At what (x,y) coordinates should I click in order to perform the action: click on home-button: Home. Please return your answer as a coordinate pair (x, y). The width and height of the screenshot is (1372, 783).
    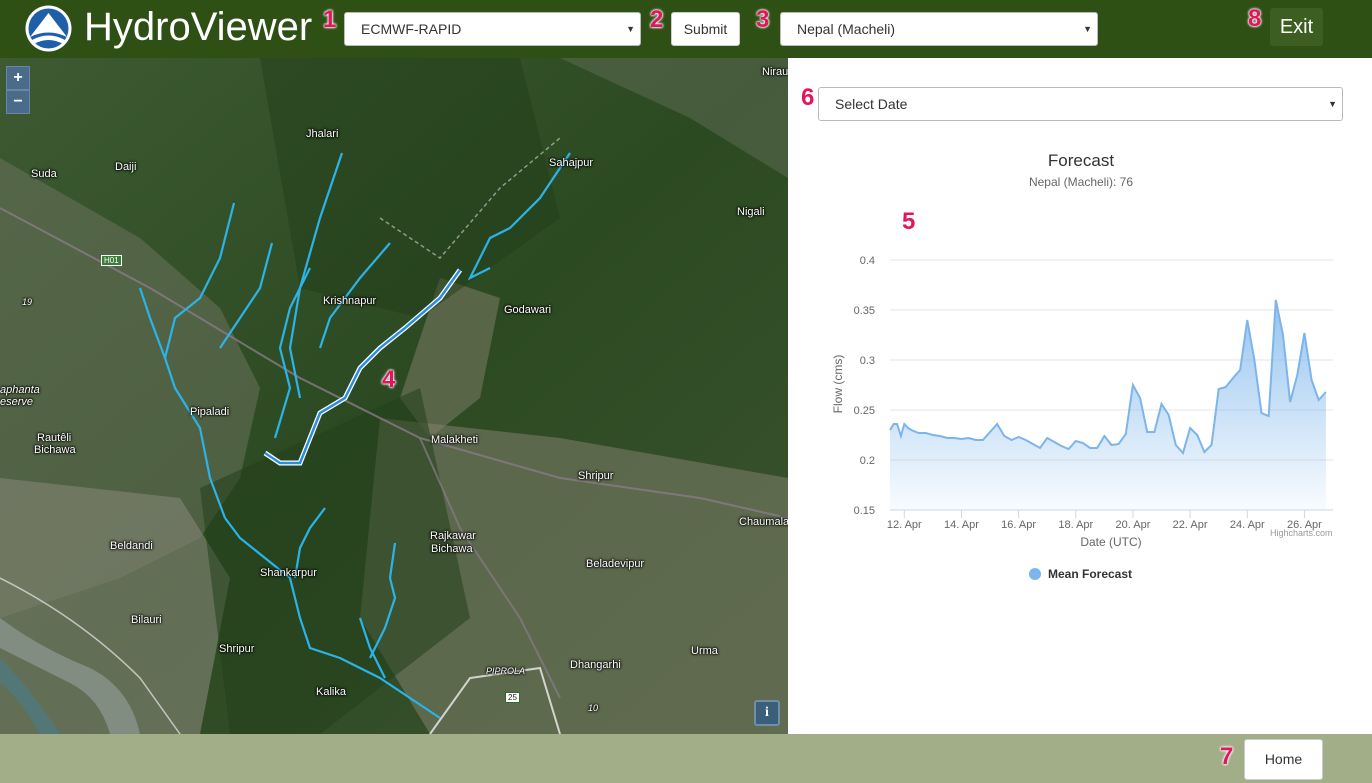
    Looking at the image, I should click on (1283, 759).